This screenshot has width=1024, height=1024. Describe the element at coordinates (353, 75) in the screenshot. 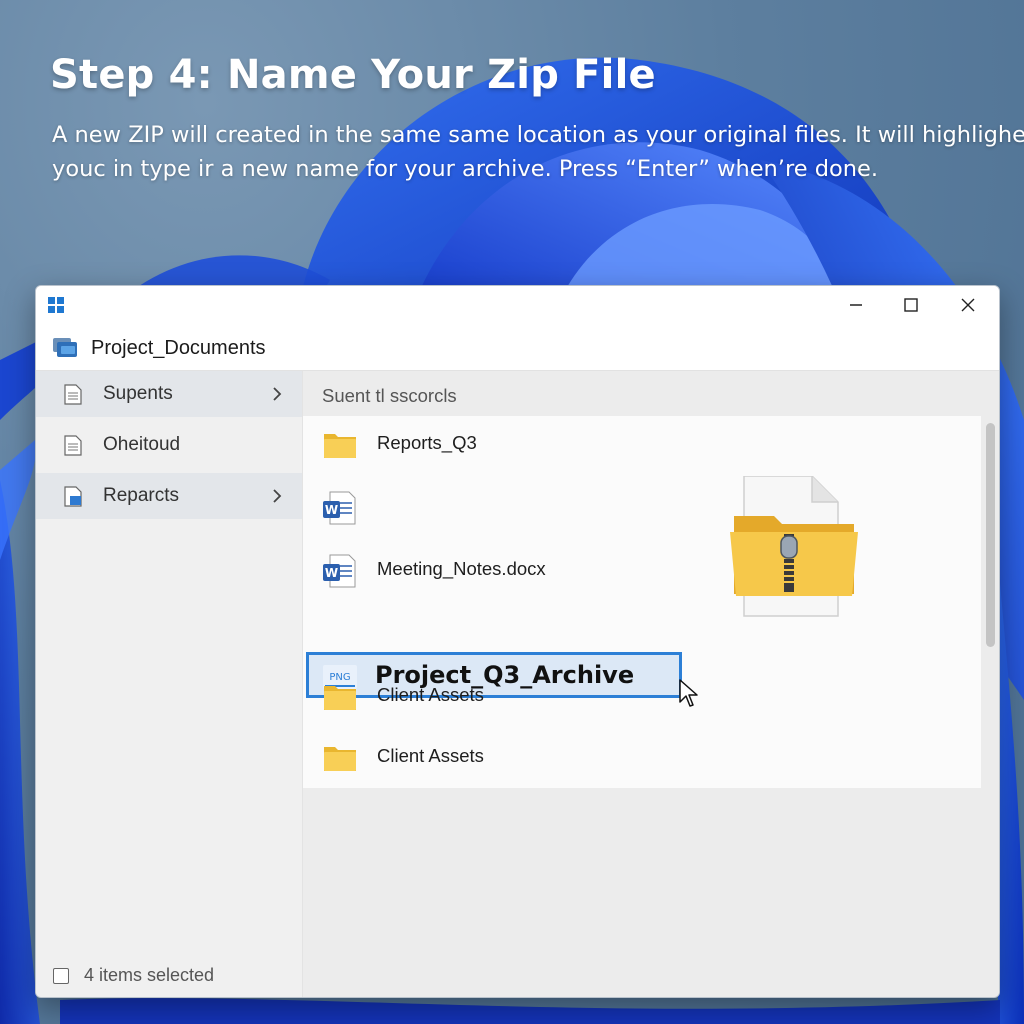

I see `step-title: Step 4: Name Your Zip File` at that location.